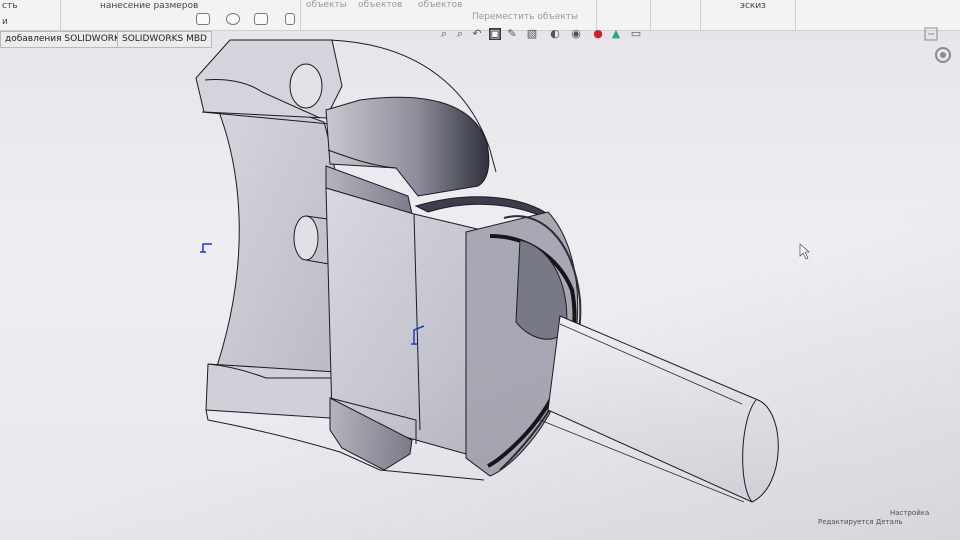 The width and height of the screenshot is (960, 540). Describe the element at coordinates (271, 391) in the screenshot. I see `bottom-flange-face` at that location.